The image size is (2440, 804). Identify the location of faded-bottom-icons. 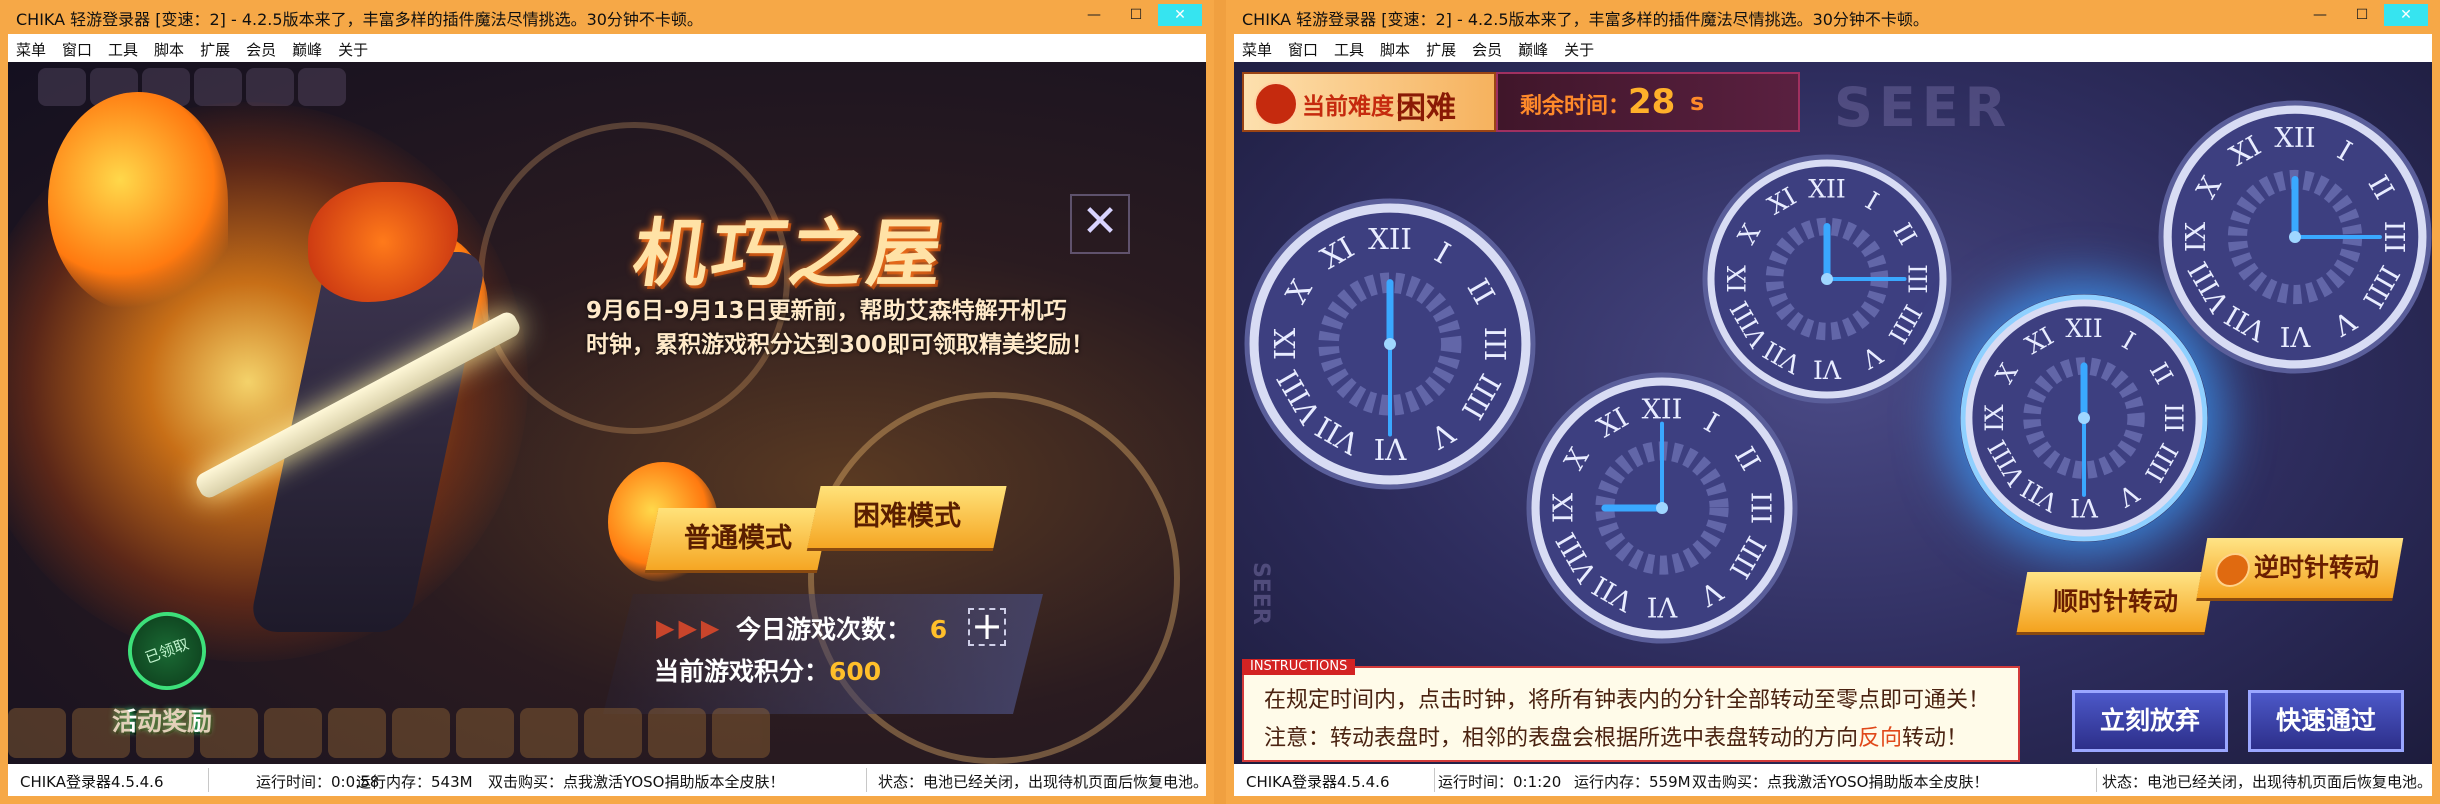
(607, 734).